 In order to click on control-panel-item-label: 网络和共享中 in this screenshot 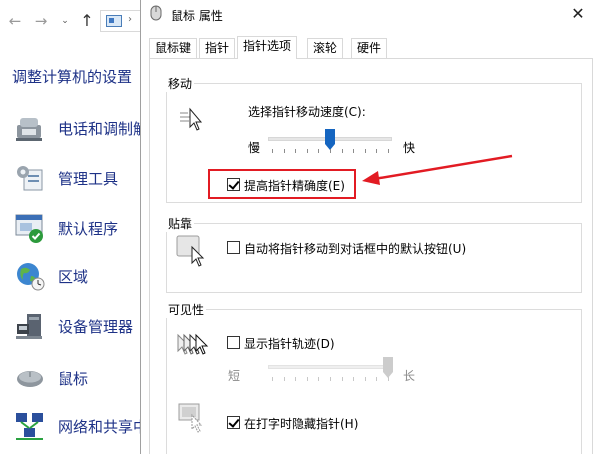, I will do `click(103, 427)`.